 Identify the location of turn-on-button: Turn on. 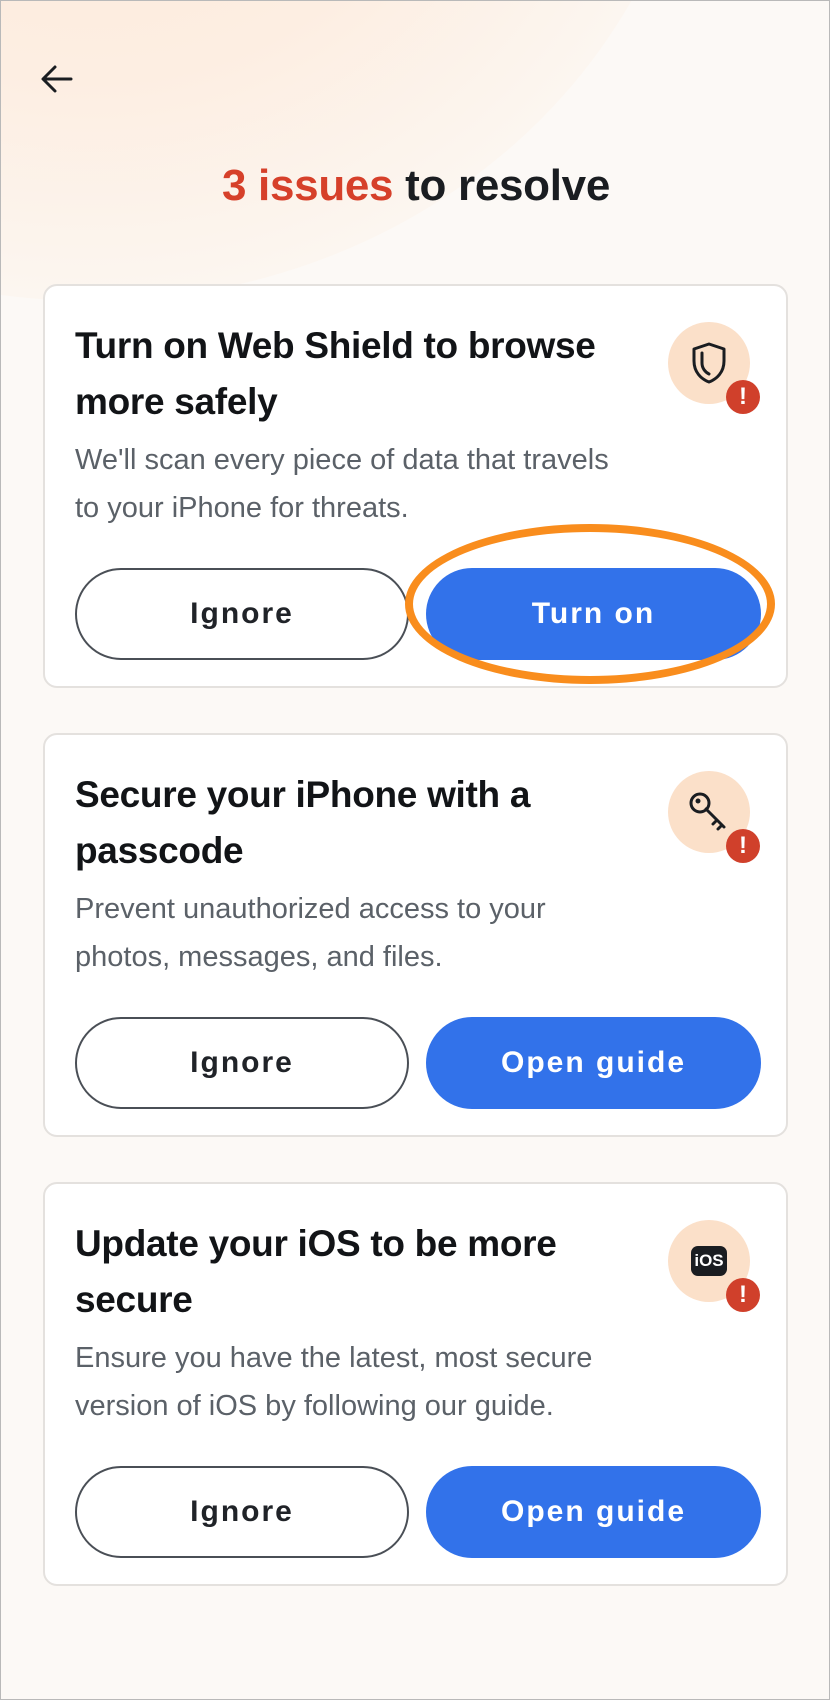
(593, 614).